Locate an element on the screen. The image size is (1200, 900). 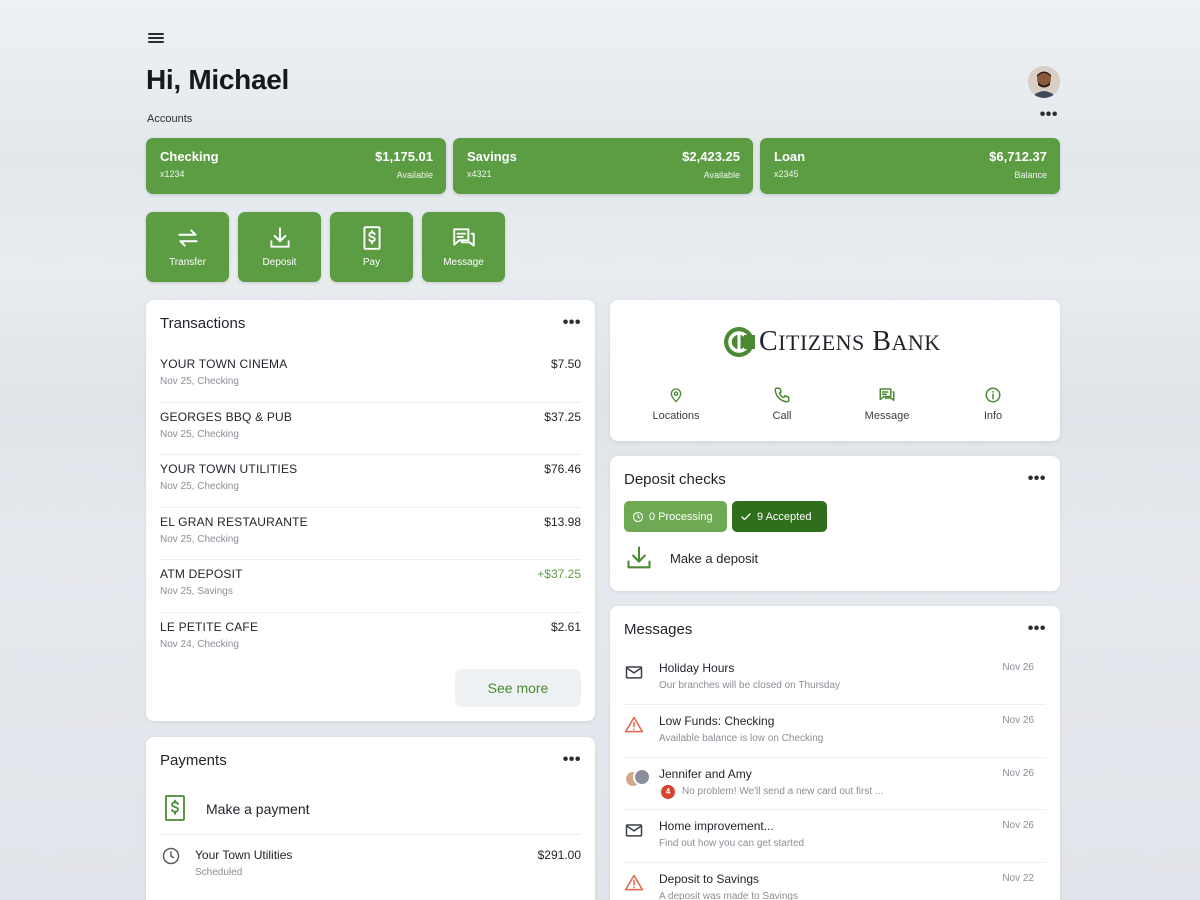
transaction-merchant: ATM DEPOSIT is located at coordinates (201, 574).